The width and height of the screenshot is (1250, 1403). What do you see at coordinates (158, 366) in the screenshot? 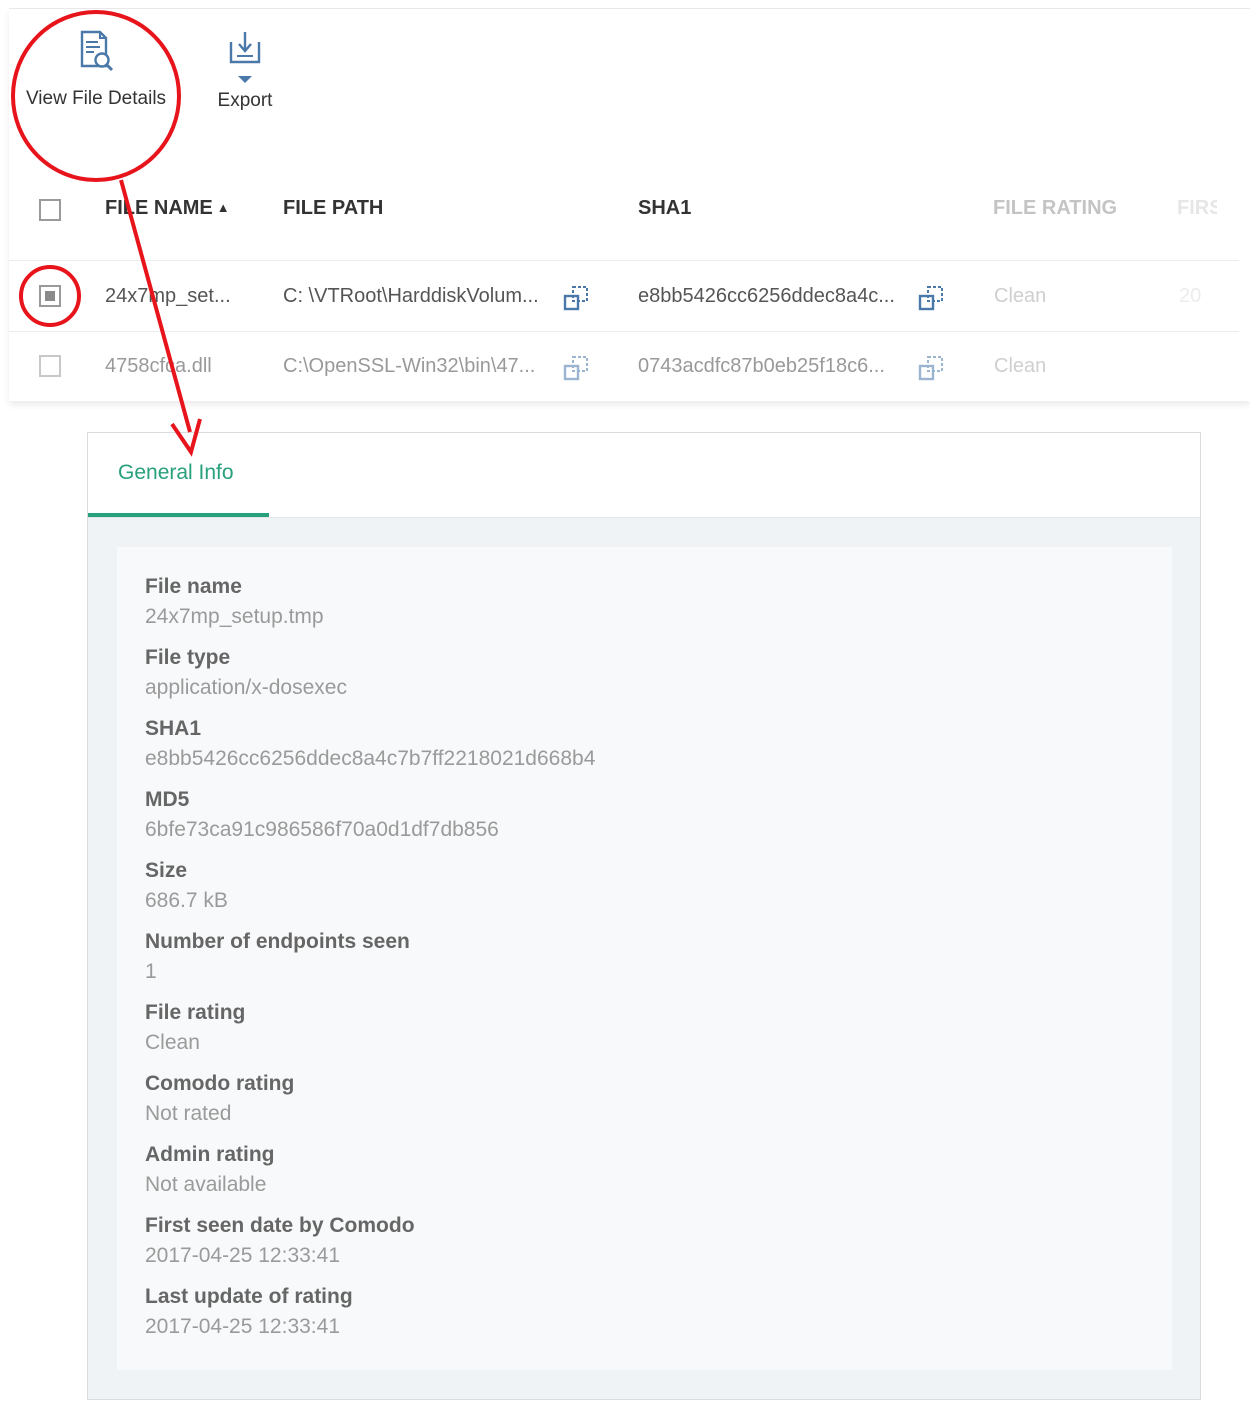
I see `file-name-cell: 4758cfca.dll` at bounding box center [158, 366].